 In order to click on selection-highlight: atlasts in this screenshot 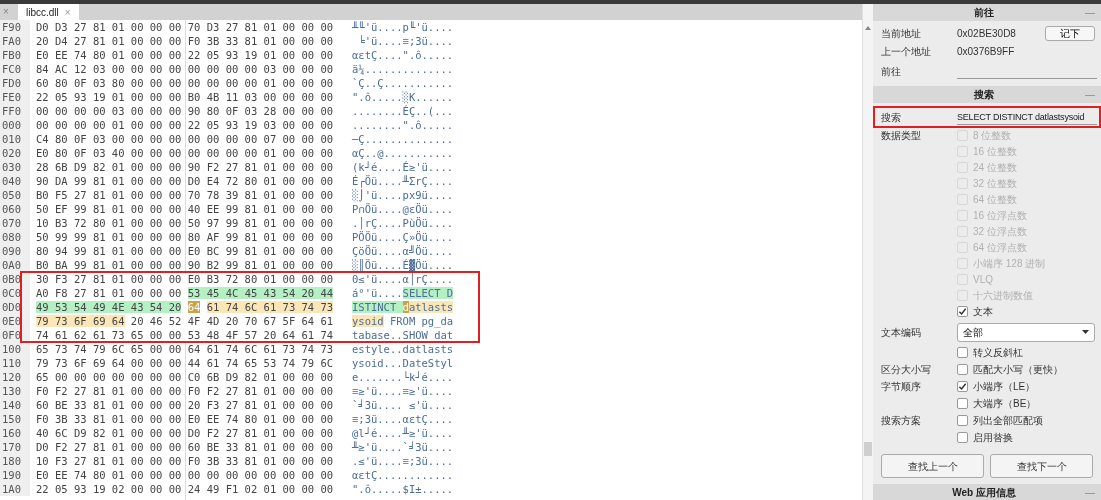, I will do `click(431, 307)`.